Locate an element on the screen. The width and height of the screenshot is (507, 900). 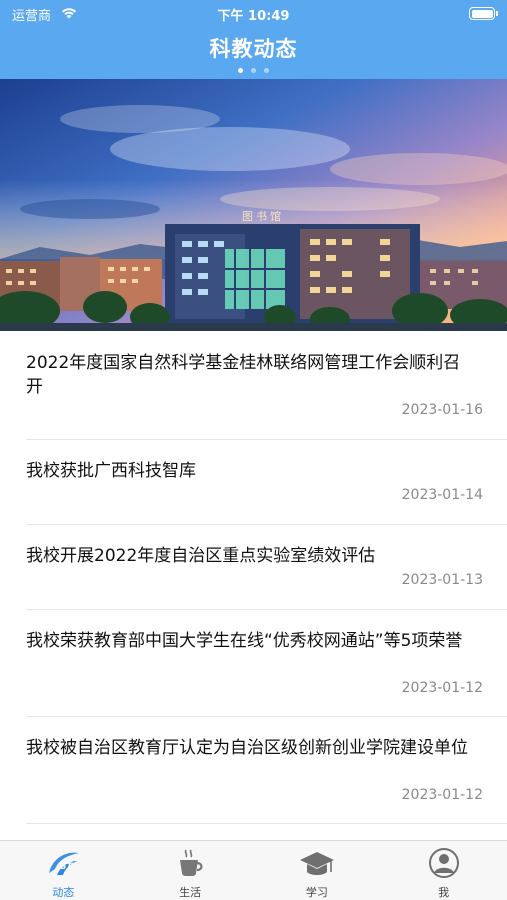
tab-life: 生活 is located at coordinates (190, 870).